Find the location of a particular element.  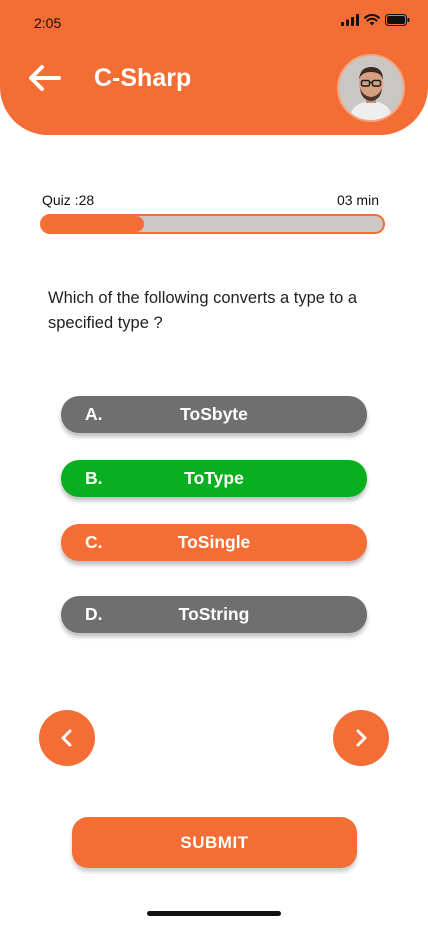

submit-button: SUBMIT is located at coordinates (214, 842).